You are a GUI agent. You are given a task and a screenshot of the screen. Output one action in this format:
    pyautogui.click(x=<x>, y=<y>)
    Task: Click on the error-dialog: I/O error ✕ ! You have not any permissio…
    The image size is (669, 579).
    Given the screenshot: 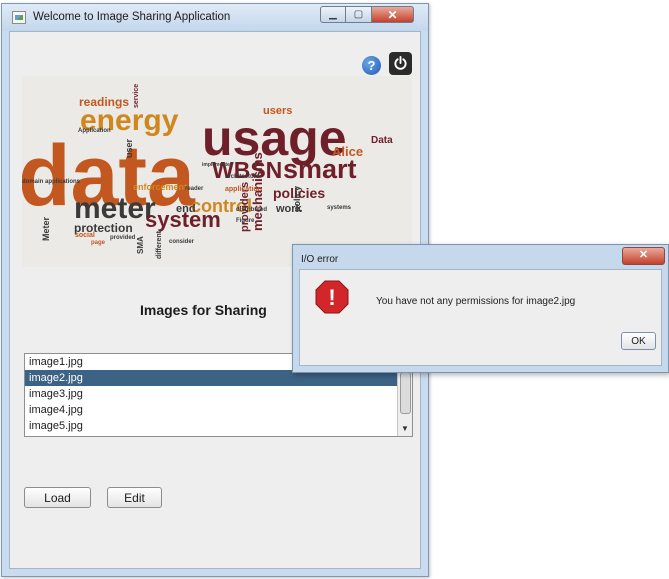 What is the action you would take?
    pyautogui.click(x=480, y=308)
    